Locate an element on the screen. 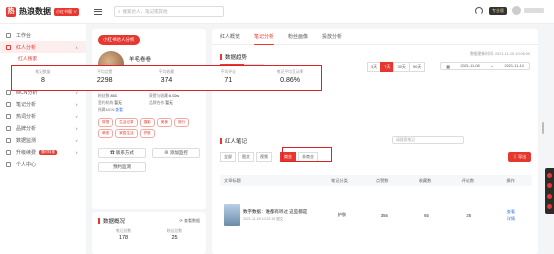 This screenshot has width=554, height=254. tab-overview: 红人概览 is located at coordinates (230, 36).